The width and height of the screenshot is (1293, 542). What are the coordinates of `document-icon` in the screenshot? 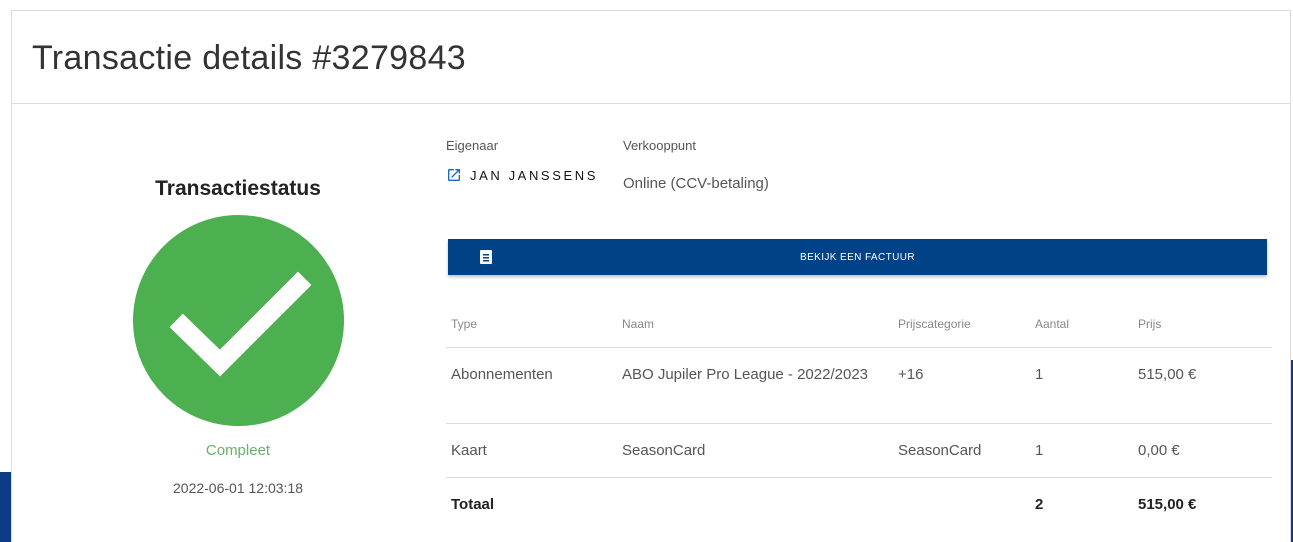 It's located at (486, 258).